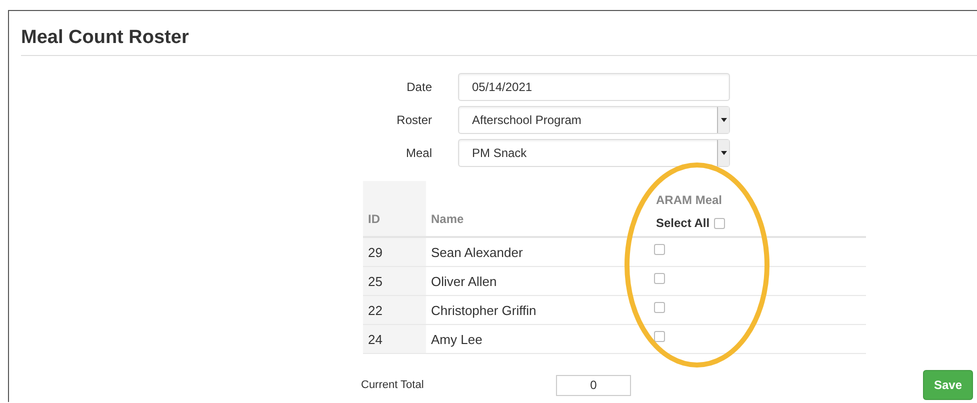  Describe the element at coordinates (499, 33) in the screenshot. I see `page-title: Meal Count Roster` at that location.